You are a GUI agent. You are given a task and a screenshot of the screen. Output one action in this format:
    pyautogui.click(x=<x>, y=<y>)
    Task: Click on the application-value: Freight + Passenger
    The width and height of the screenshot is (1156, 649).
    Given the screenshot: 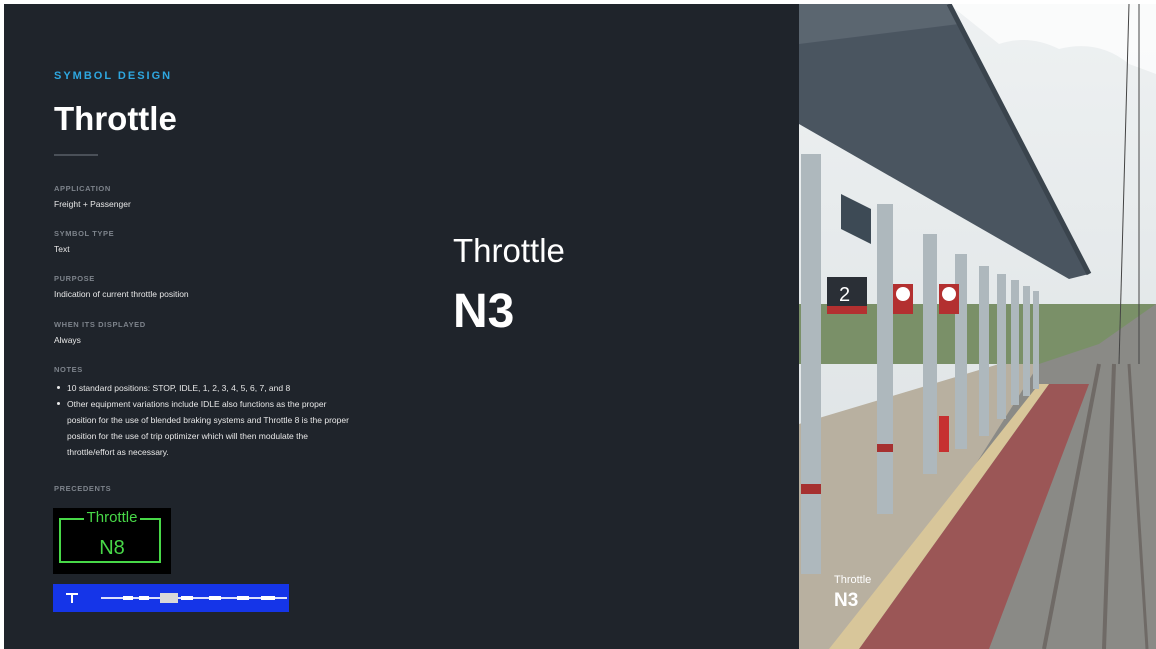 What is the action you would take?
    pyautogui.click(x=92, y=204)
    